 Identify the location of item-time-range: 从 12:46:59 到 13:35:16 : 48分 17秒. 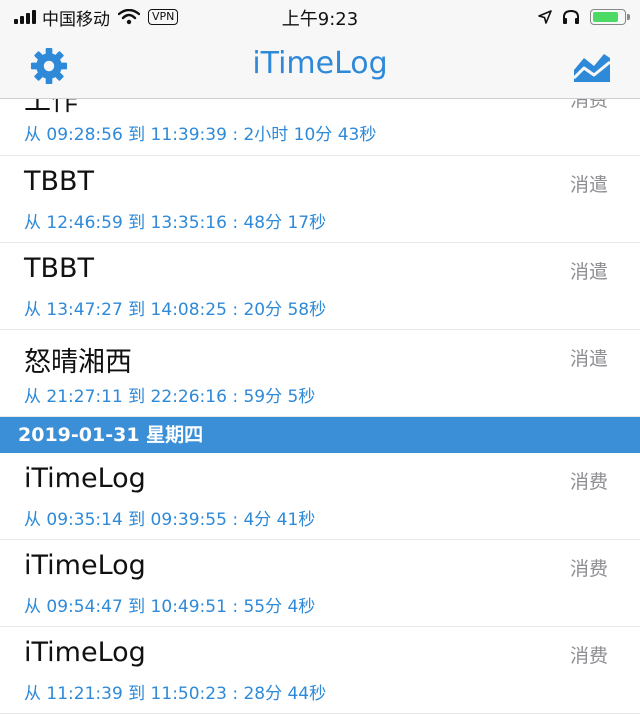
(175, 223).